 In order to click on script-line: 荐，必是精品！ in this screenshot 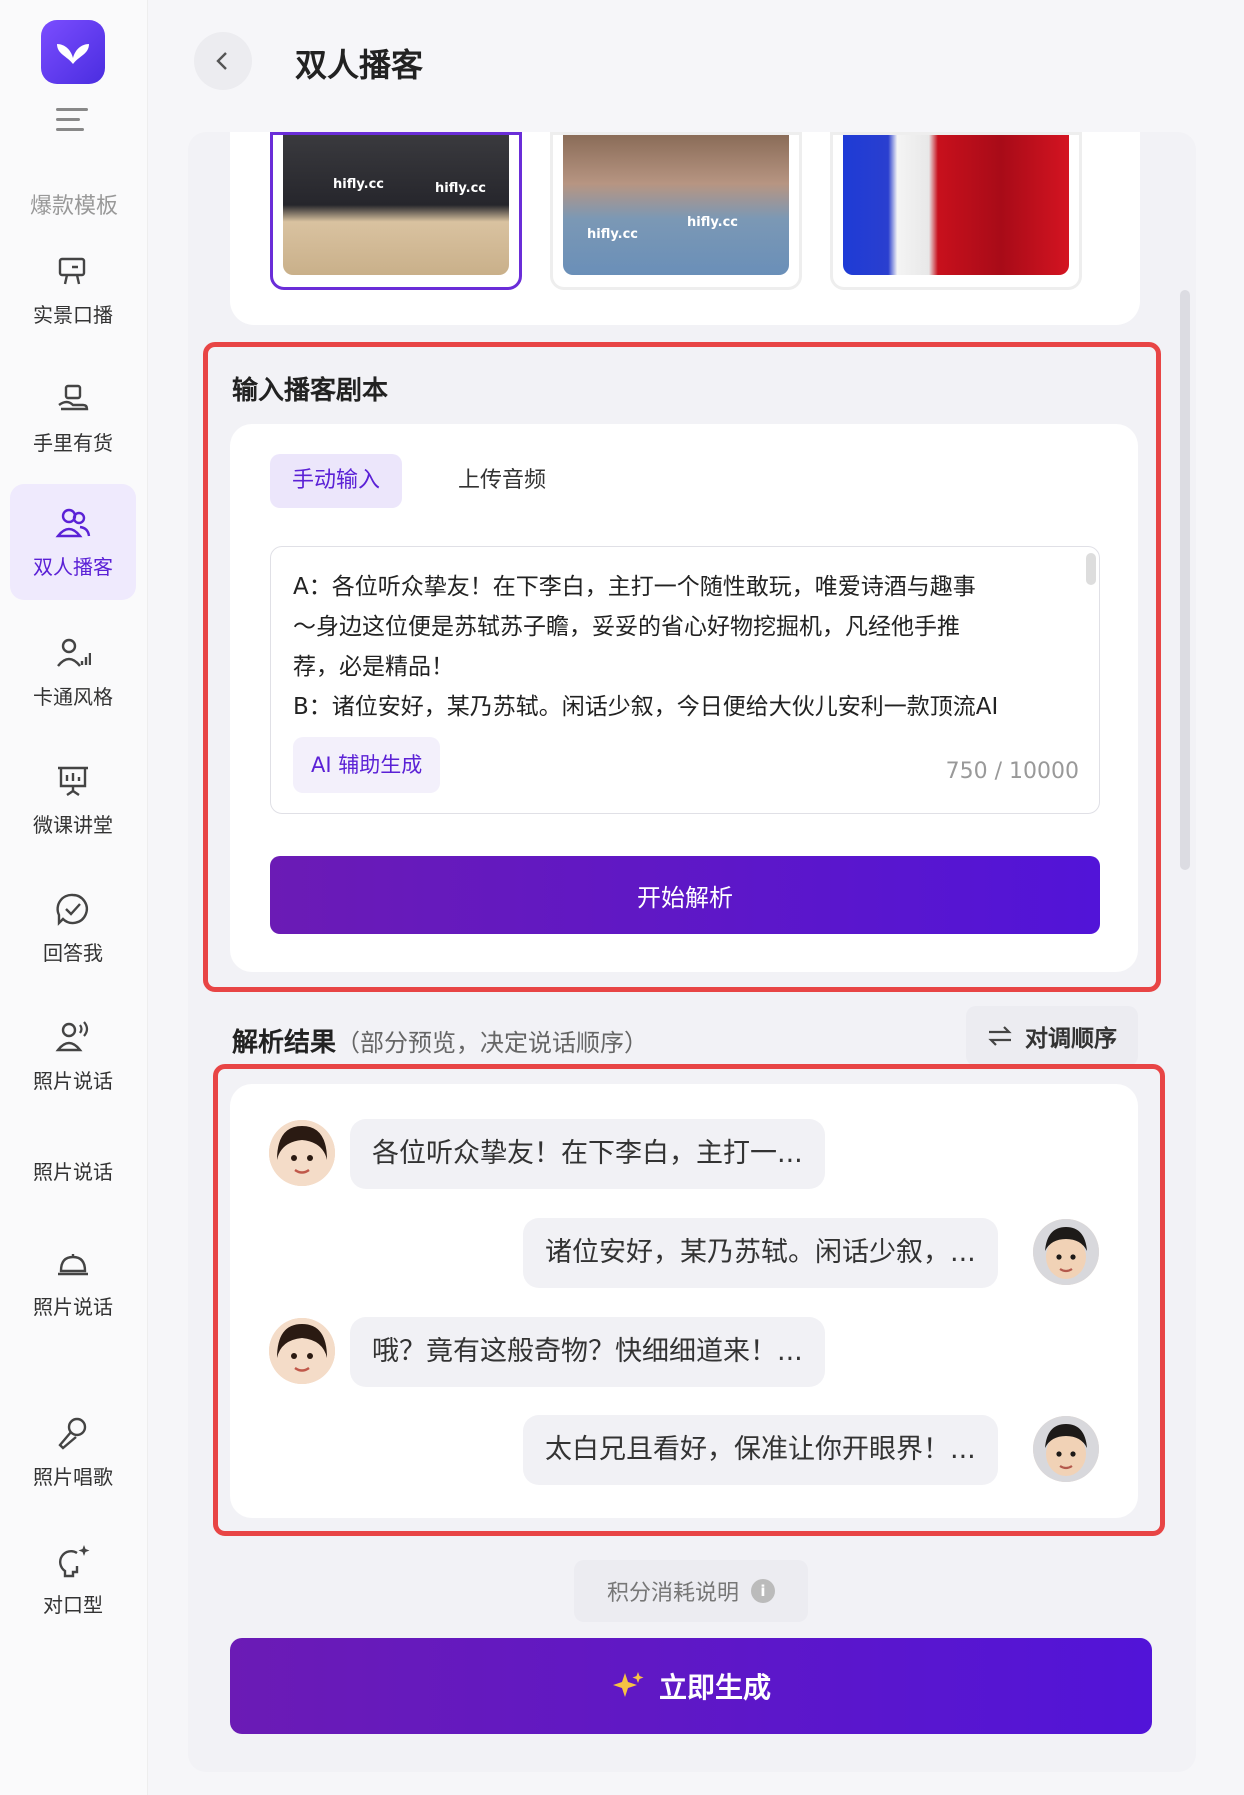, I will do `click(373, 667)`.